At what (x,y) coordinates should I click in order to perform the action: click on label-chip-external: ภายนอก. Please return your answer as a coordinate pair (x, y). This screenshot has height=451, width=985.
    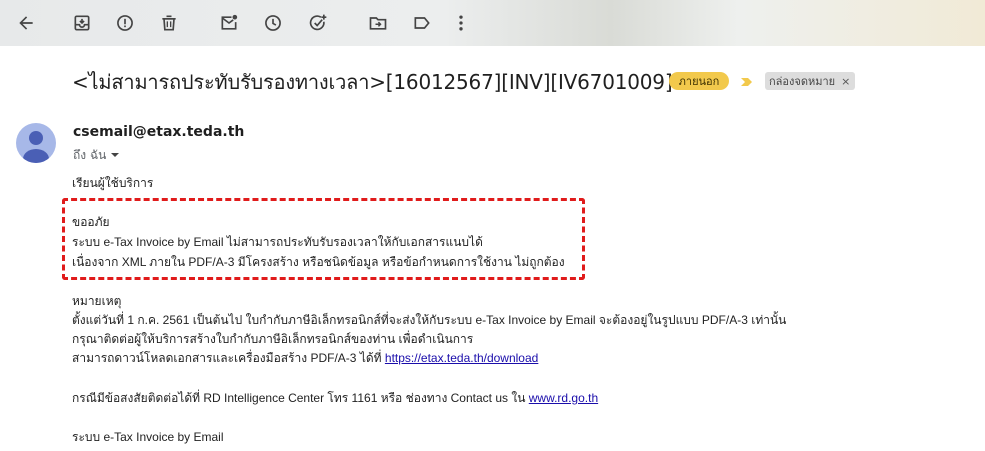
    Looking at the image, I should click on (699, 81).